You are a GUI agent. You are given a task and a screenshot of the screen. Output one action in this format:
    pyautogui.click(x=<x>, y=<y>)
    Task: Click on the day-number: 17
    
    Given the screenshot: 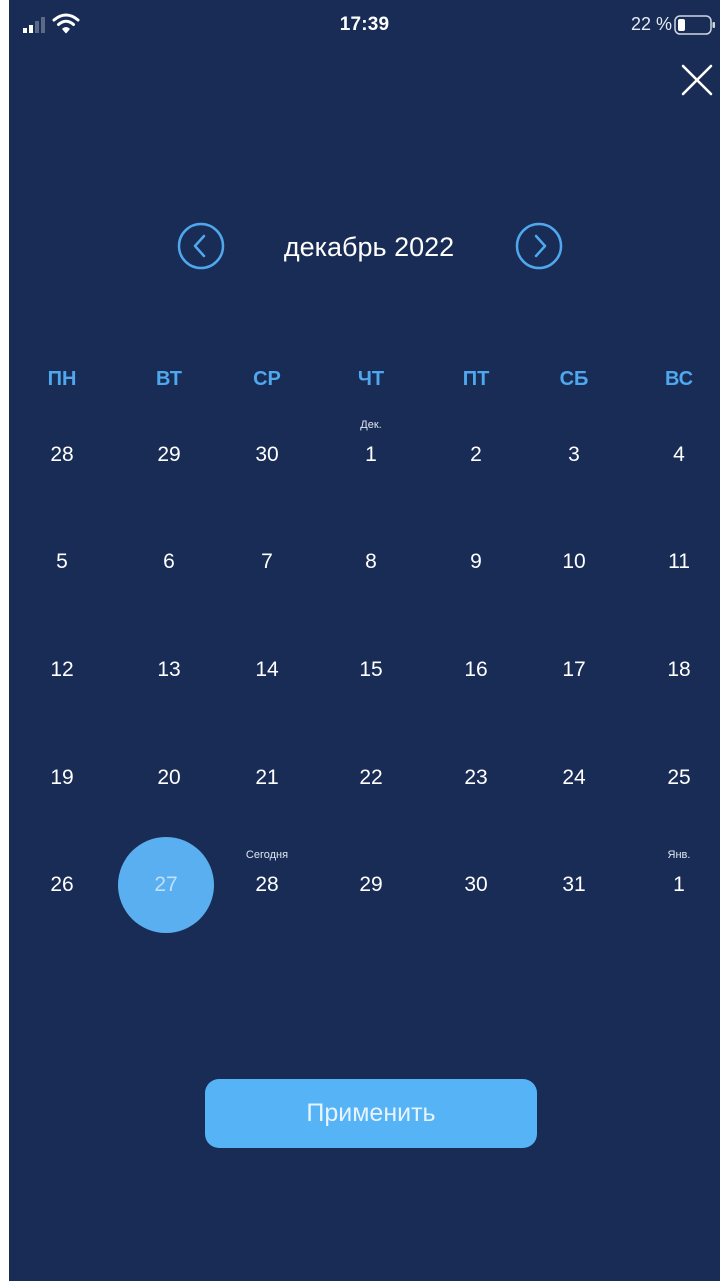 What is the action you would take?
    pyautogui.click(x=574, y=669)
    